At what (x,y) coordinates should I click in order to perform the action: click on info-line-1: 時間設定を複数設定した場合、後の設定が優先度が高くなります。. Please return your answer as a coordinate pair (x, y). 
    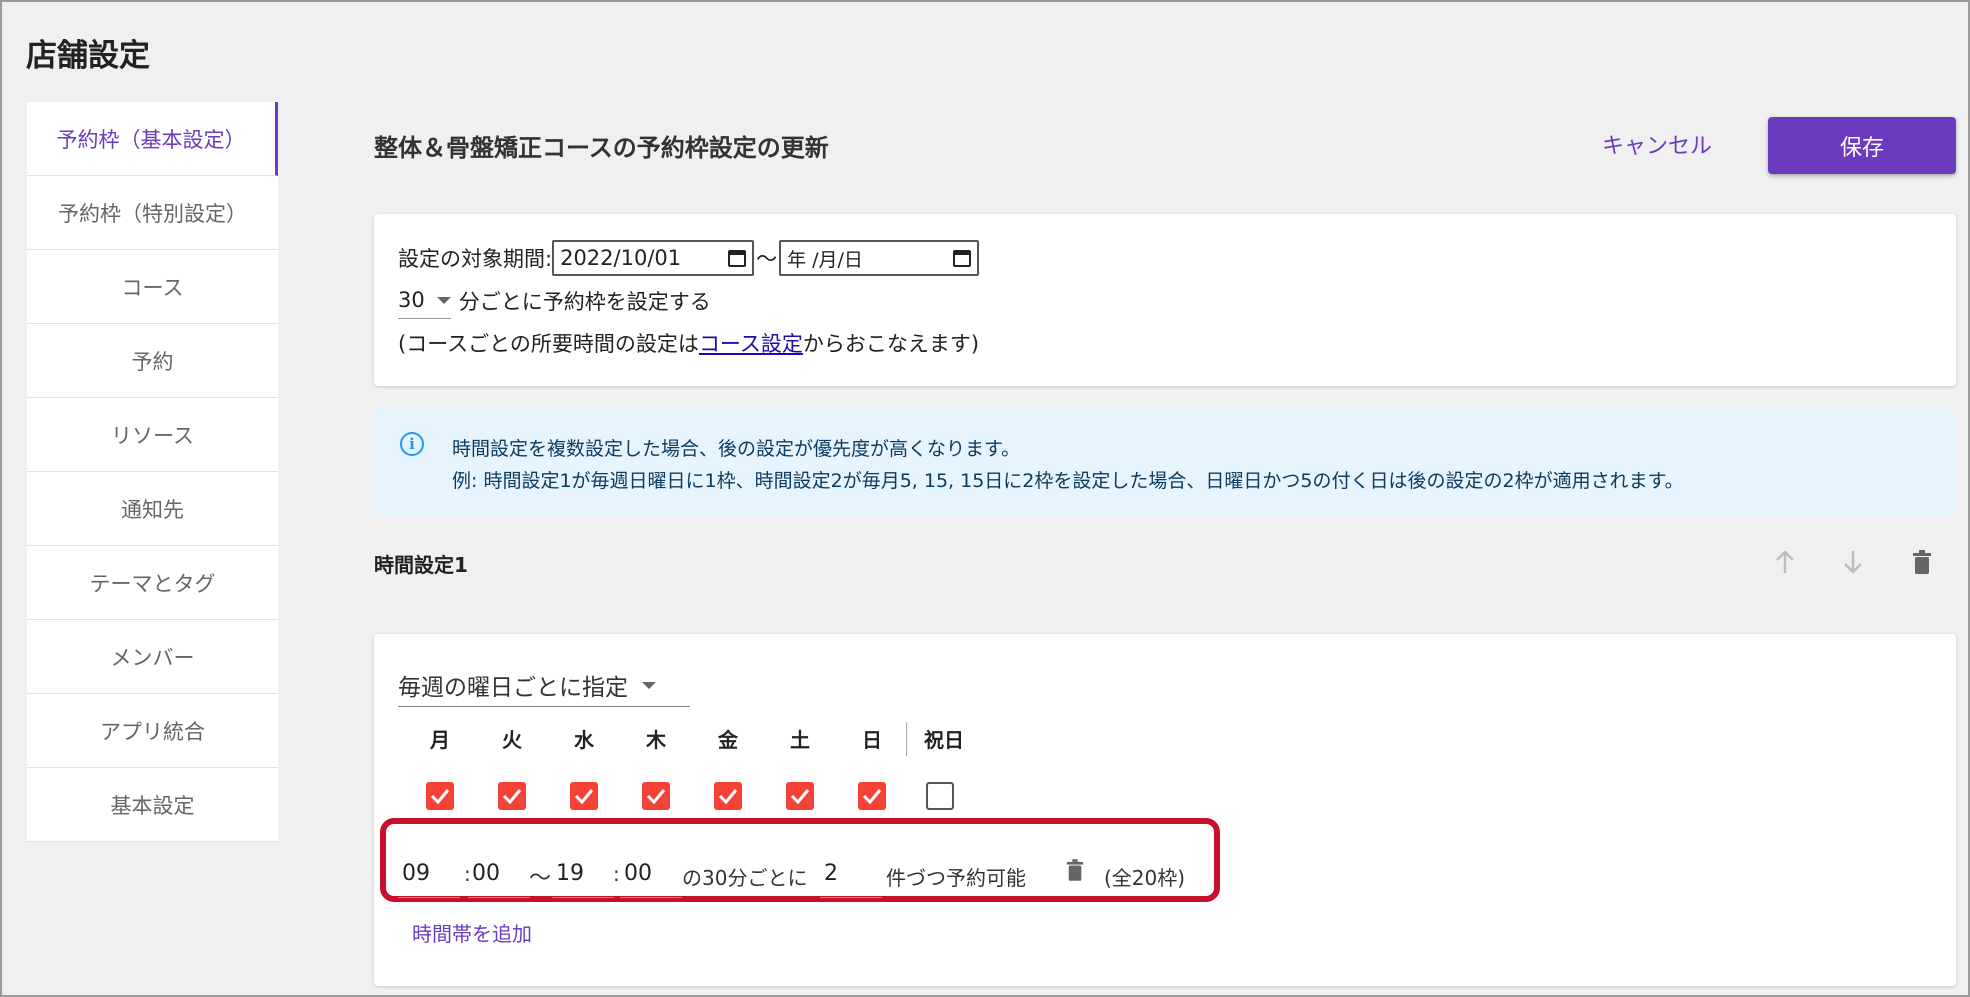
    Looking at the image, I should click on (736, 449).